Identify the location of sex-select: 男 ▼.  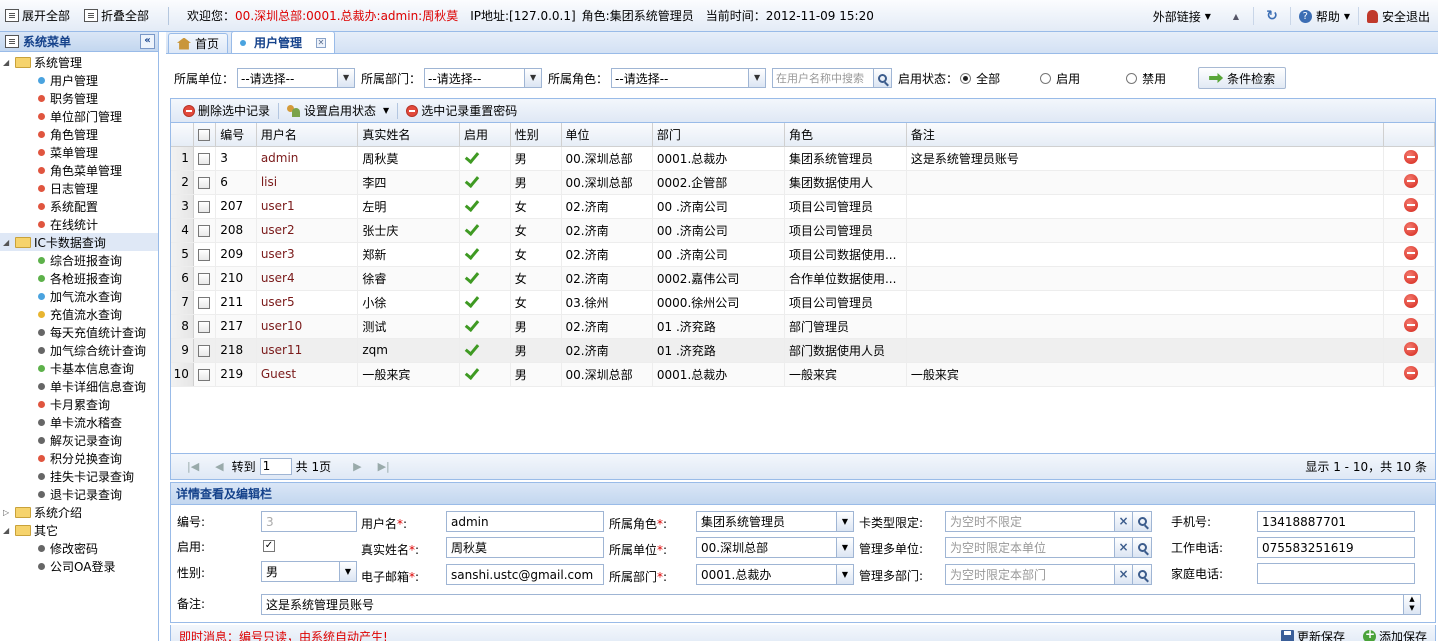
(309, 571).